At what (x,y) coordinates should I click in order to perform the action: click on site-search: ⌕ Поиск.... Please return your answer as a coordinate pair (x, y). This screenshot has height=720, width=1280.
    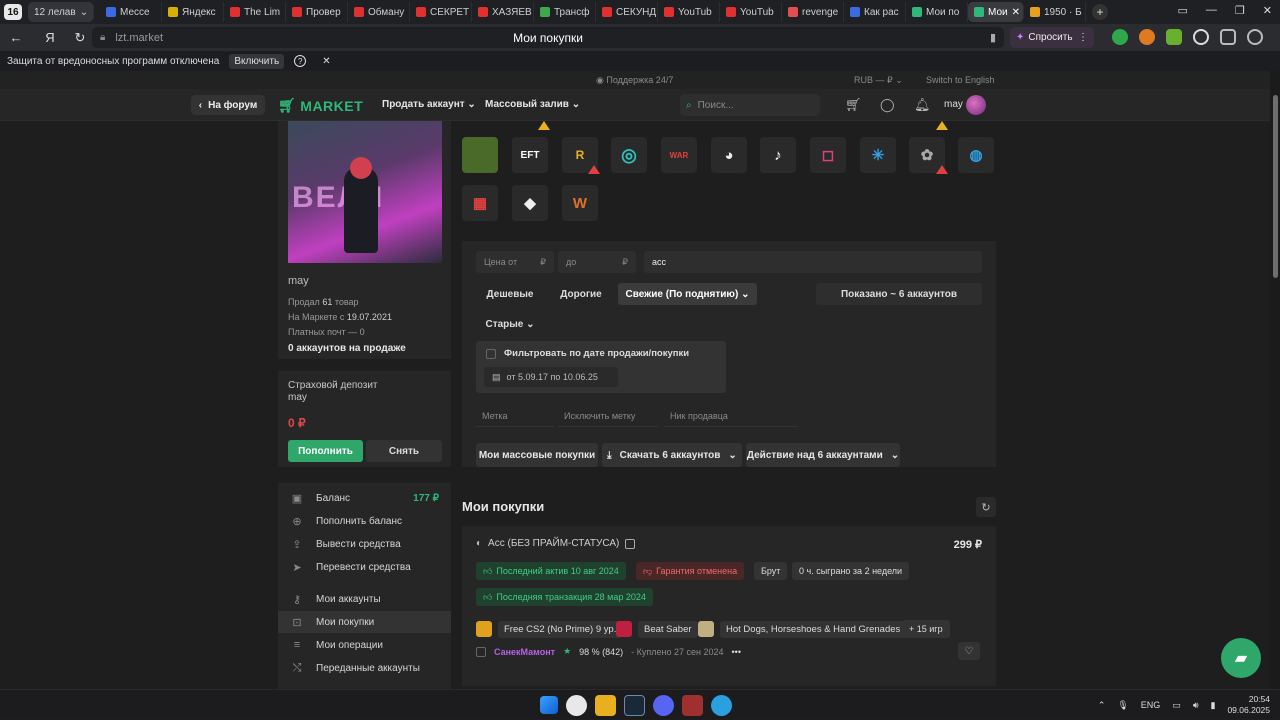
    Looking at the image, I should click on (750, 105).